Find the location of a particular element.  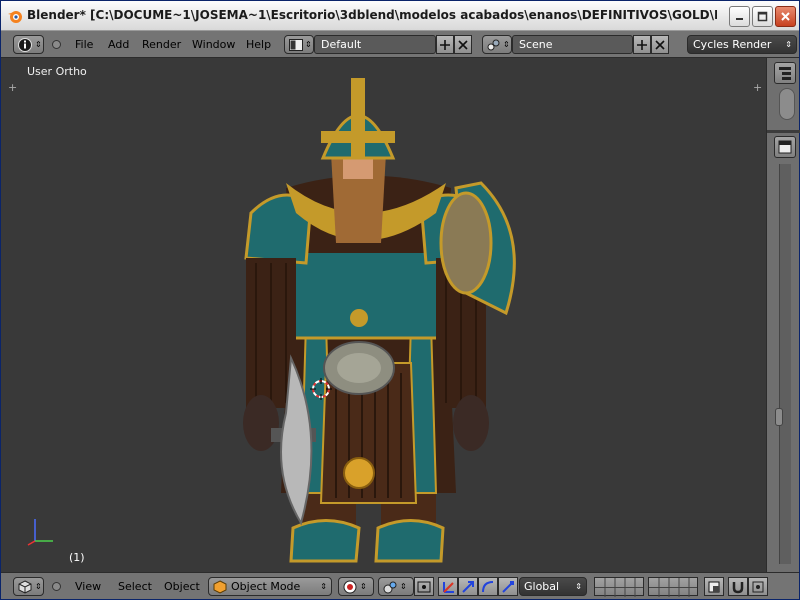

close-icon is located at coordinates (785, 16).